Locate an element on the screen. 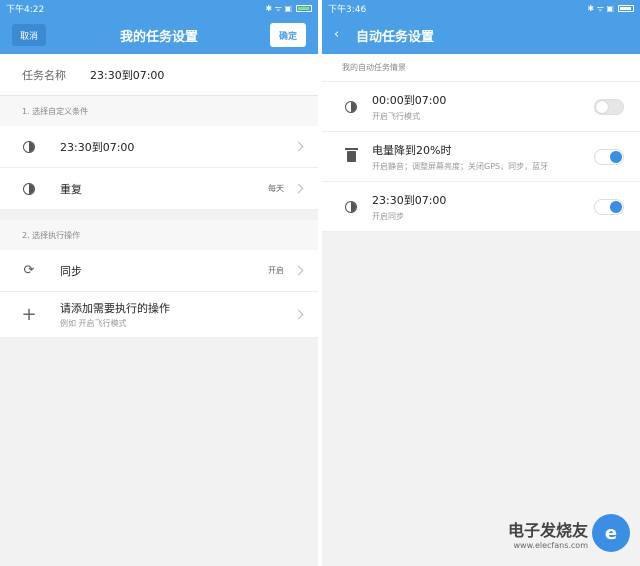  status-time: 下午4:22 is located at coordinates (25, 9).